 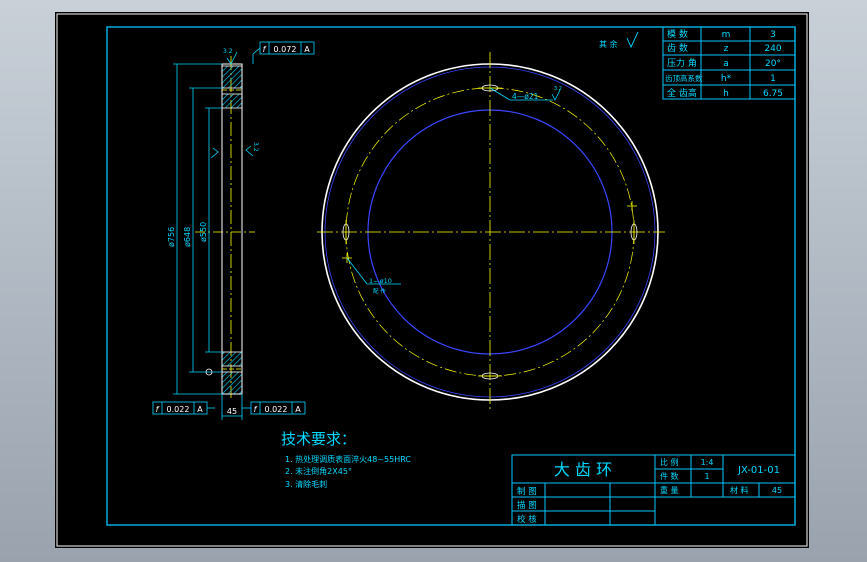 I want to click on checked-label: 校 核, so click(x=527, y=519).